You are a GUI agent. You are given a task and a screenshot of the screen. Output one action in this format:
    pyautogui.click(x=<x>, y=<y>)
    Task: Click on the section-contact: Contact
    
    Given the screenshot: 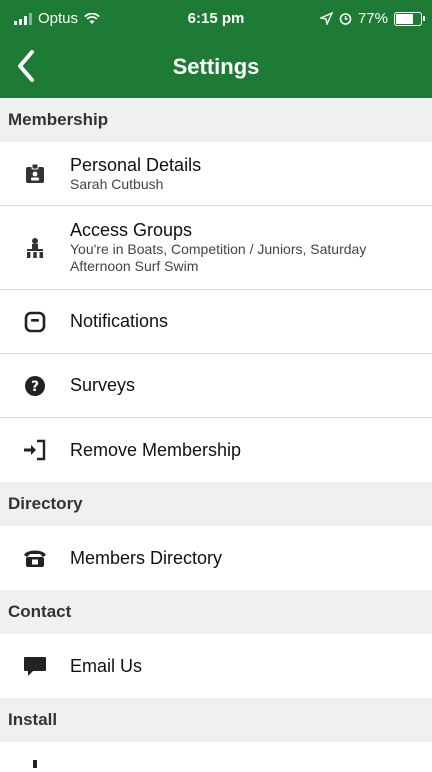 What is the action you would take?
    pyautogui.click(x=216, y=612)
    